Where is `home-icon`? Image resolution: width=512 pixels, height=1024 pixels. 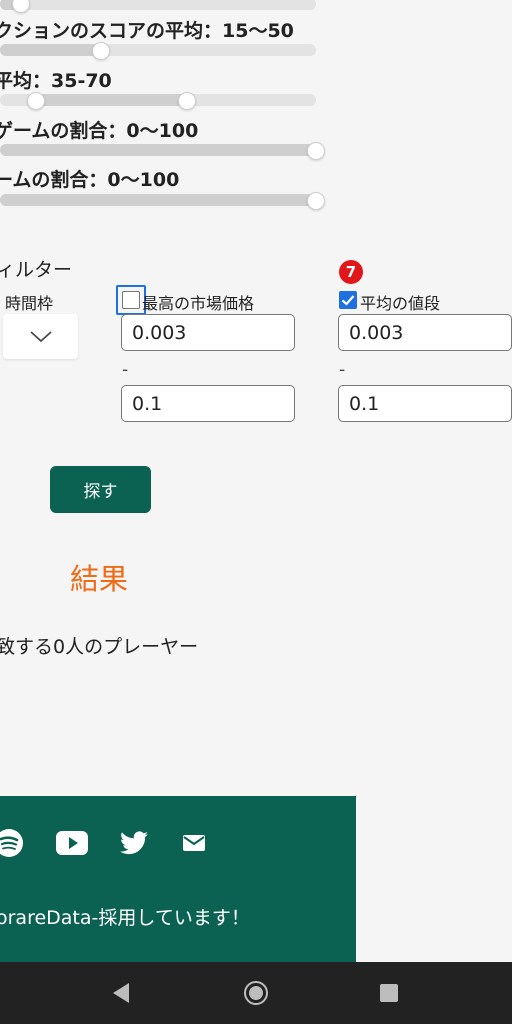 home-icon is located at coordinates (256, 993).